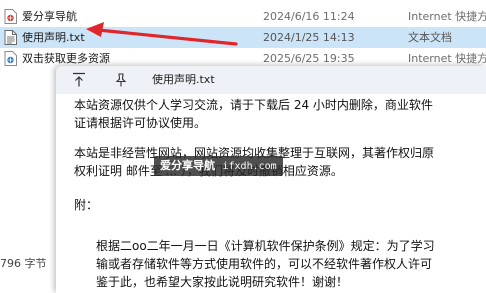 The width and height of the screenshot is (486, 293). Describe the element at coordinates (271, 80) in the screenshot. I see `notepad-titlebar: 使用声明.txt` at that location.